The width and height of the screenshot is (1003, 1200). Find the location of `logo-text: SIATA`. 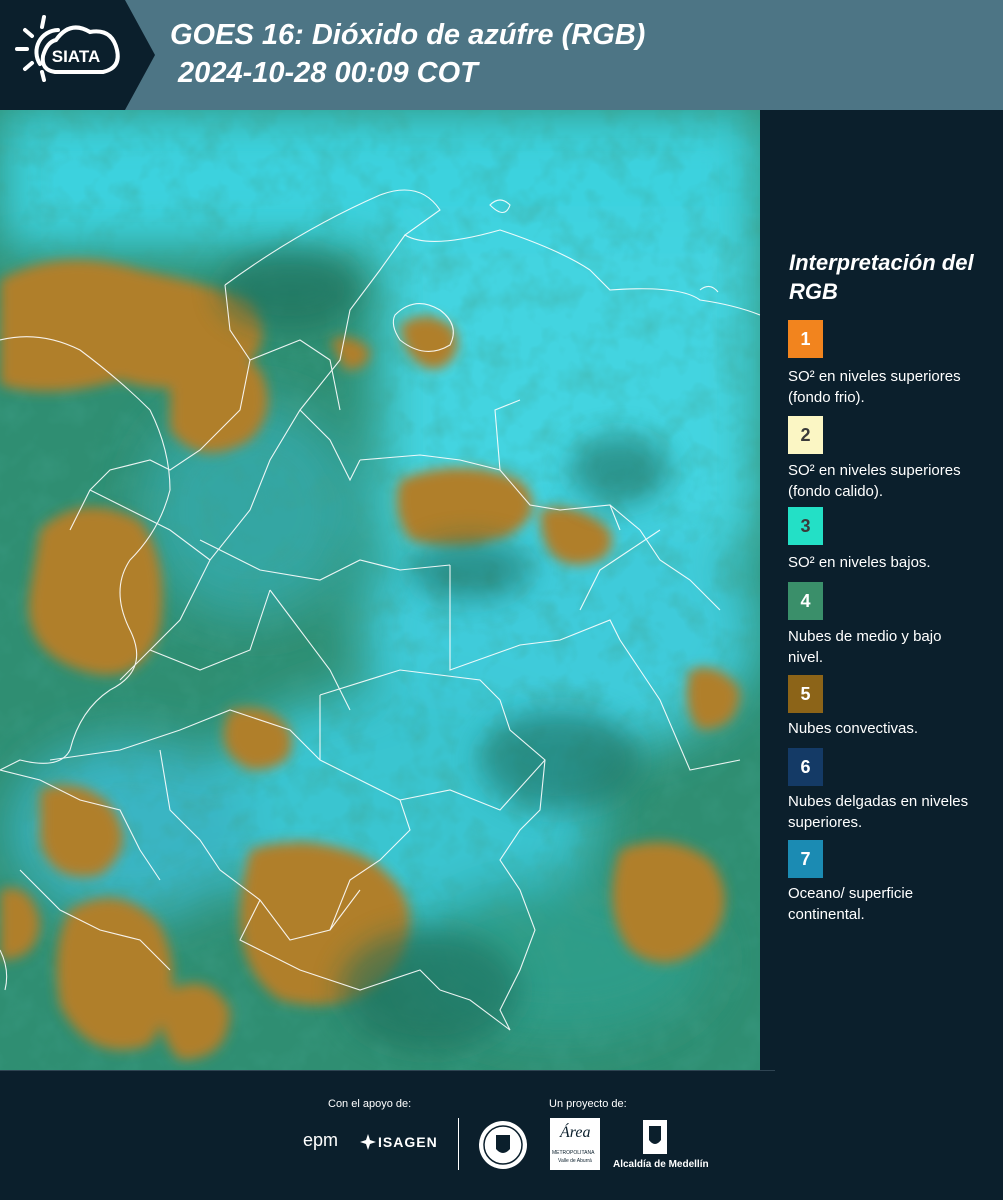

logo-text: SIATA is located at coordinates (76, 56).